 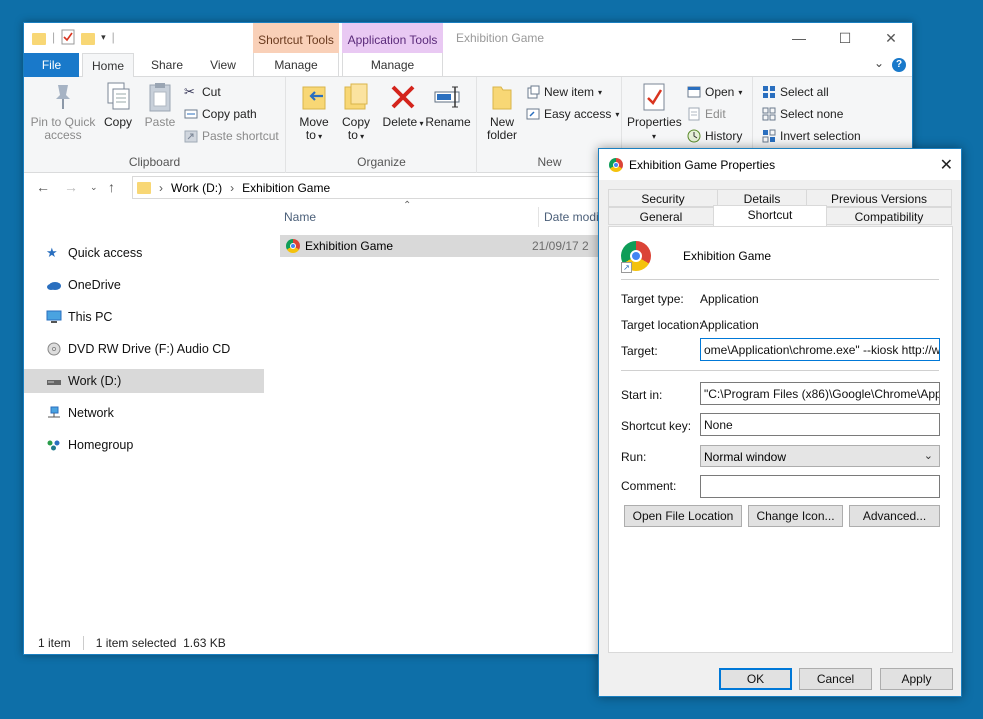 I want to click on nav-label: Homegroup, so click(x=101, y=445).